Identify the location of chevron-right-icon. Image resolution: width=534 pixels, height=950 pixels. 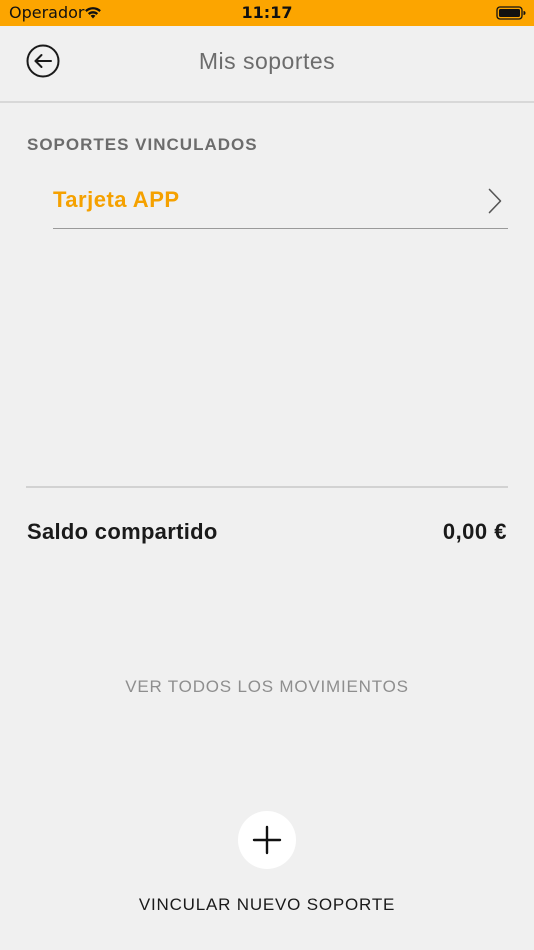
(495, 201).